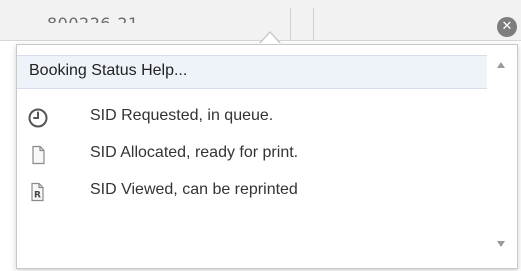 This screenshot has height=271, width=521. What do you see at coordinates (37, 196) in the screenshot?
I see `svg-text: R` at bounding box center [37, 196].